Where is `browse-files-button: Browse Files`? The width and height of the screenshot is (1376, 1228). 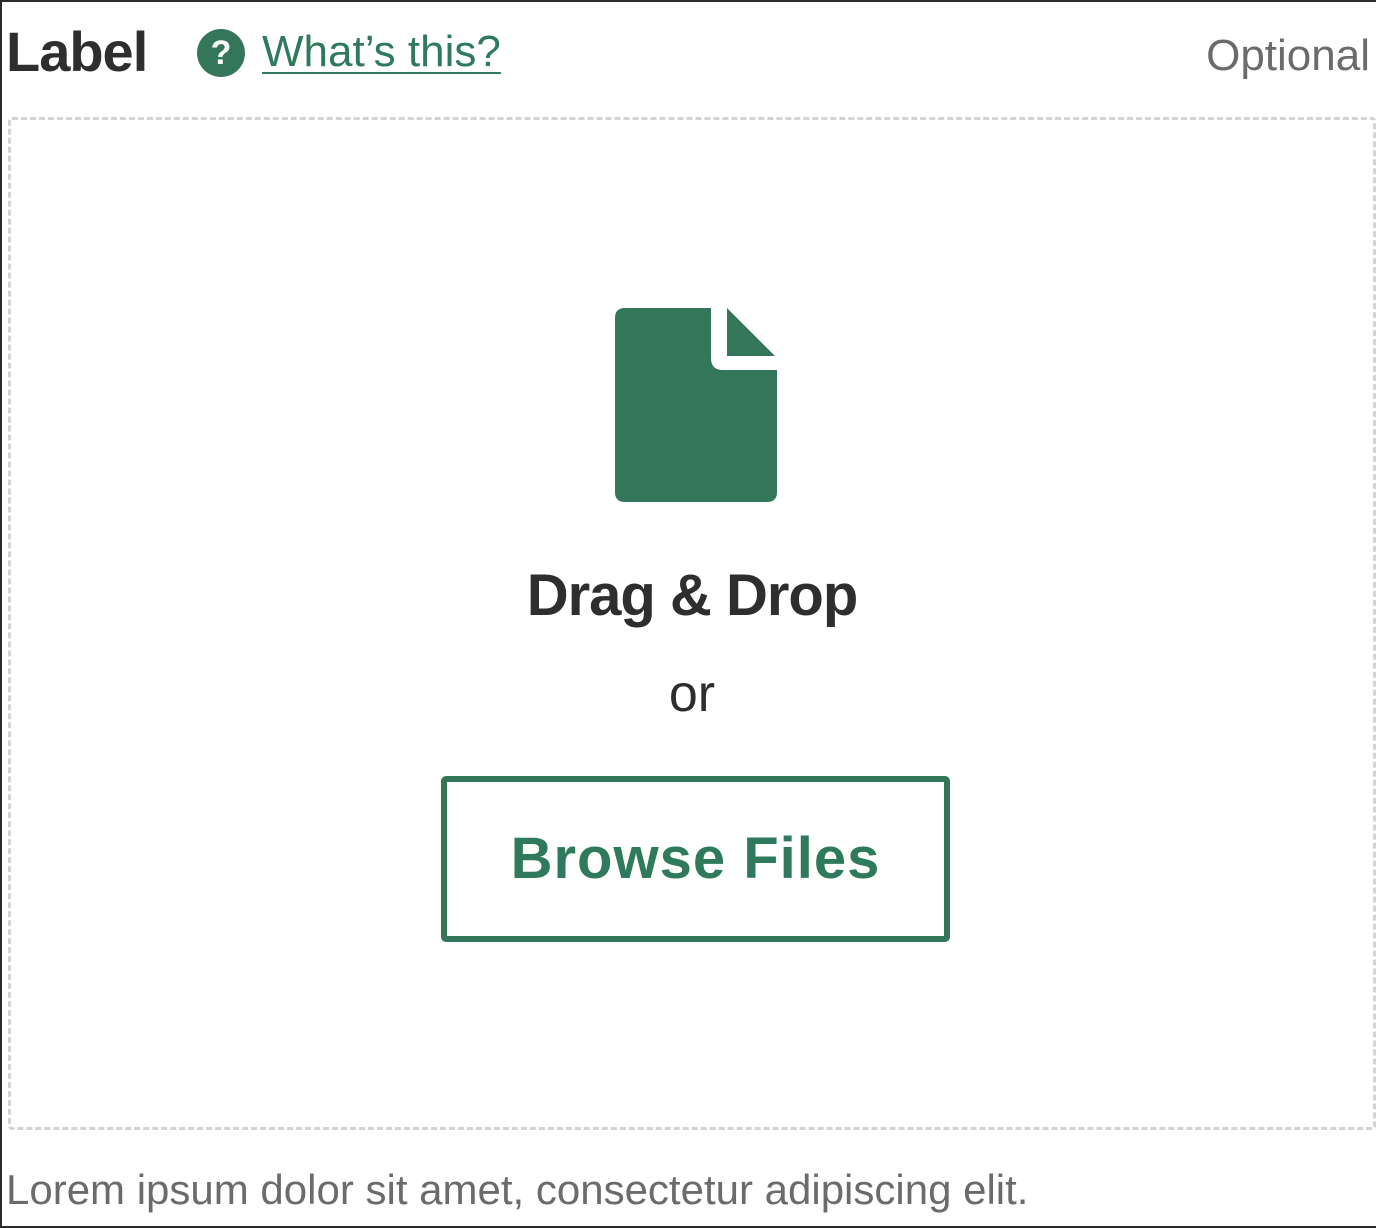
browse-files-button: Browse Files is located at coordinates (695, 859).